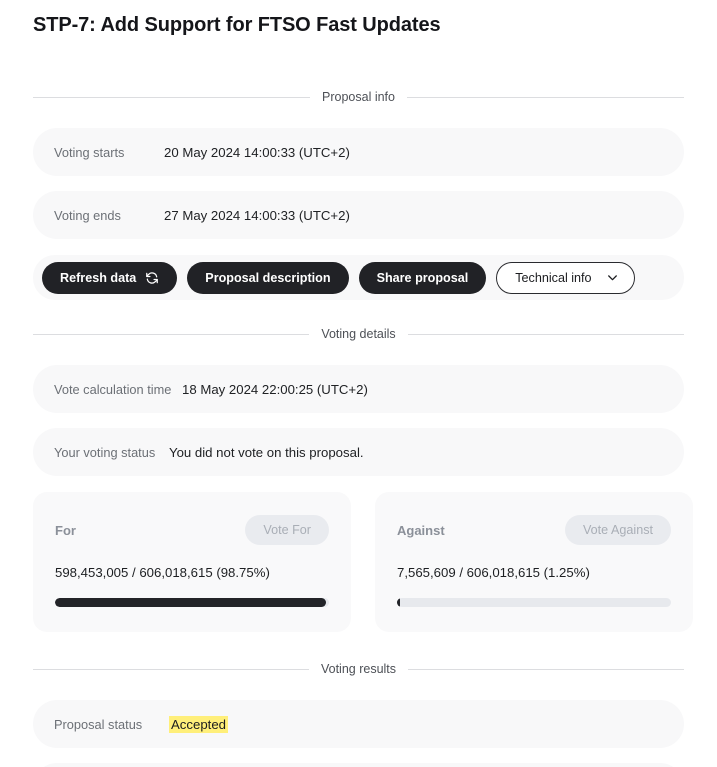  I want to click on technical-info-dropdown: Technical info, so click(565, 277).